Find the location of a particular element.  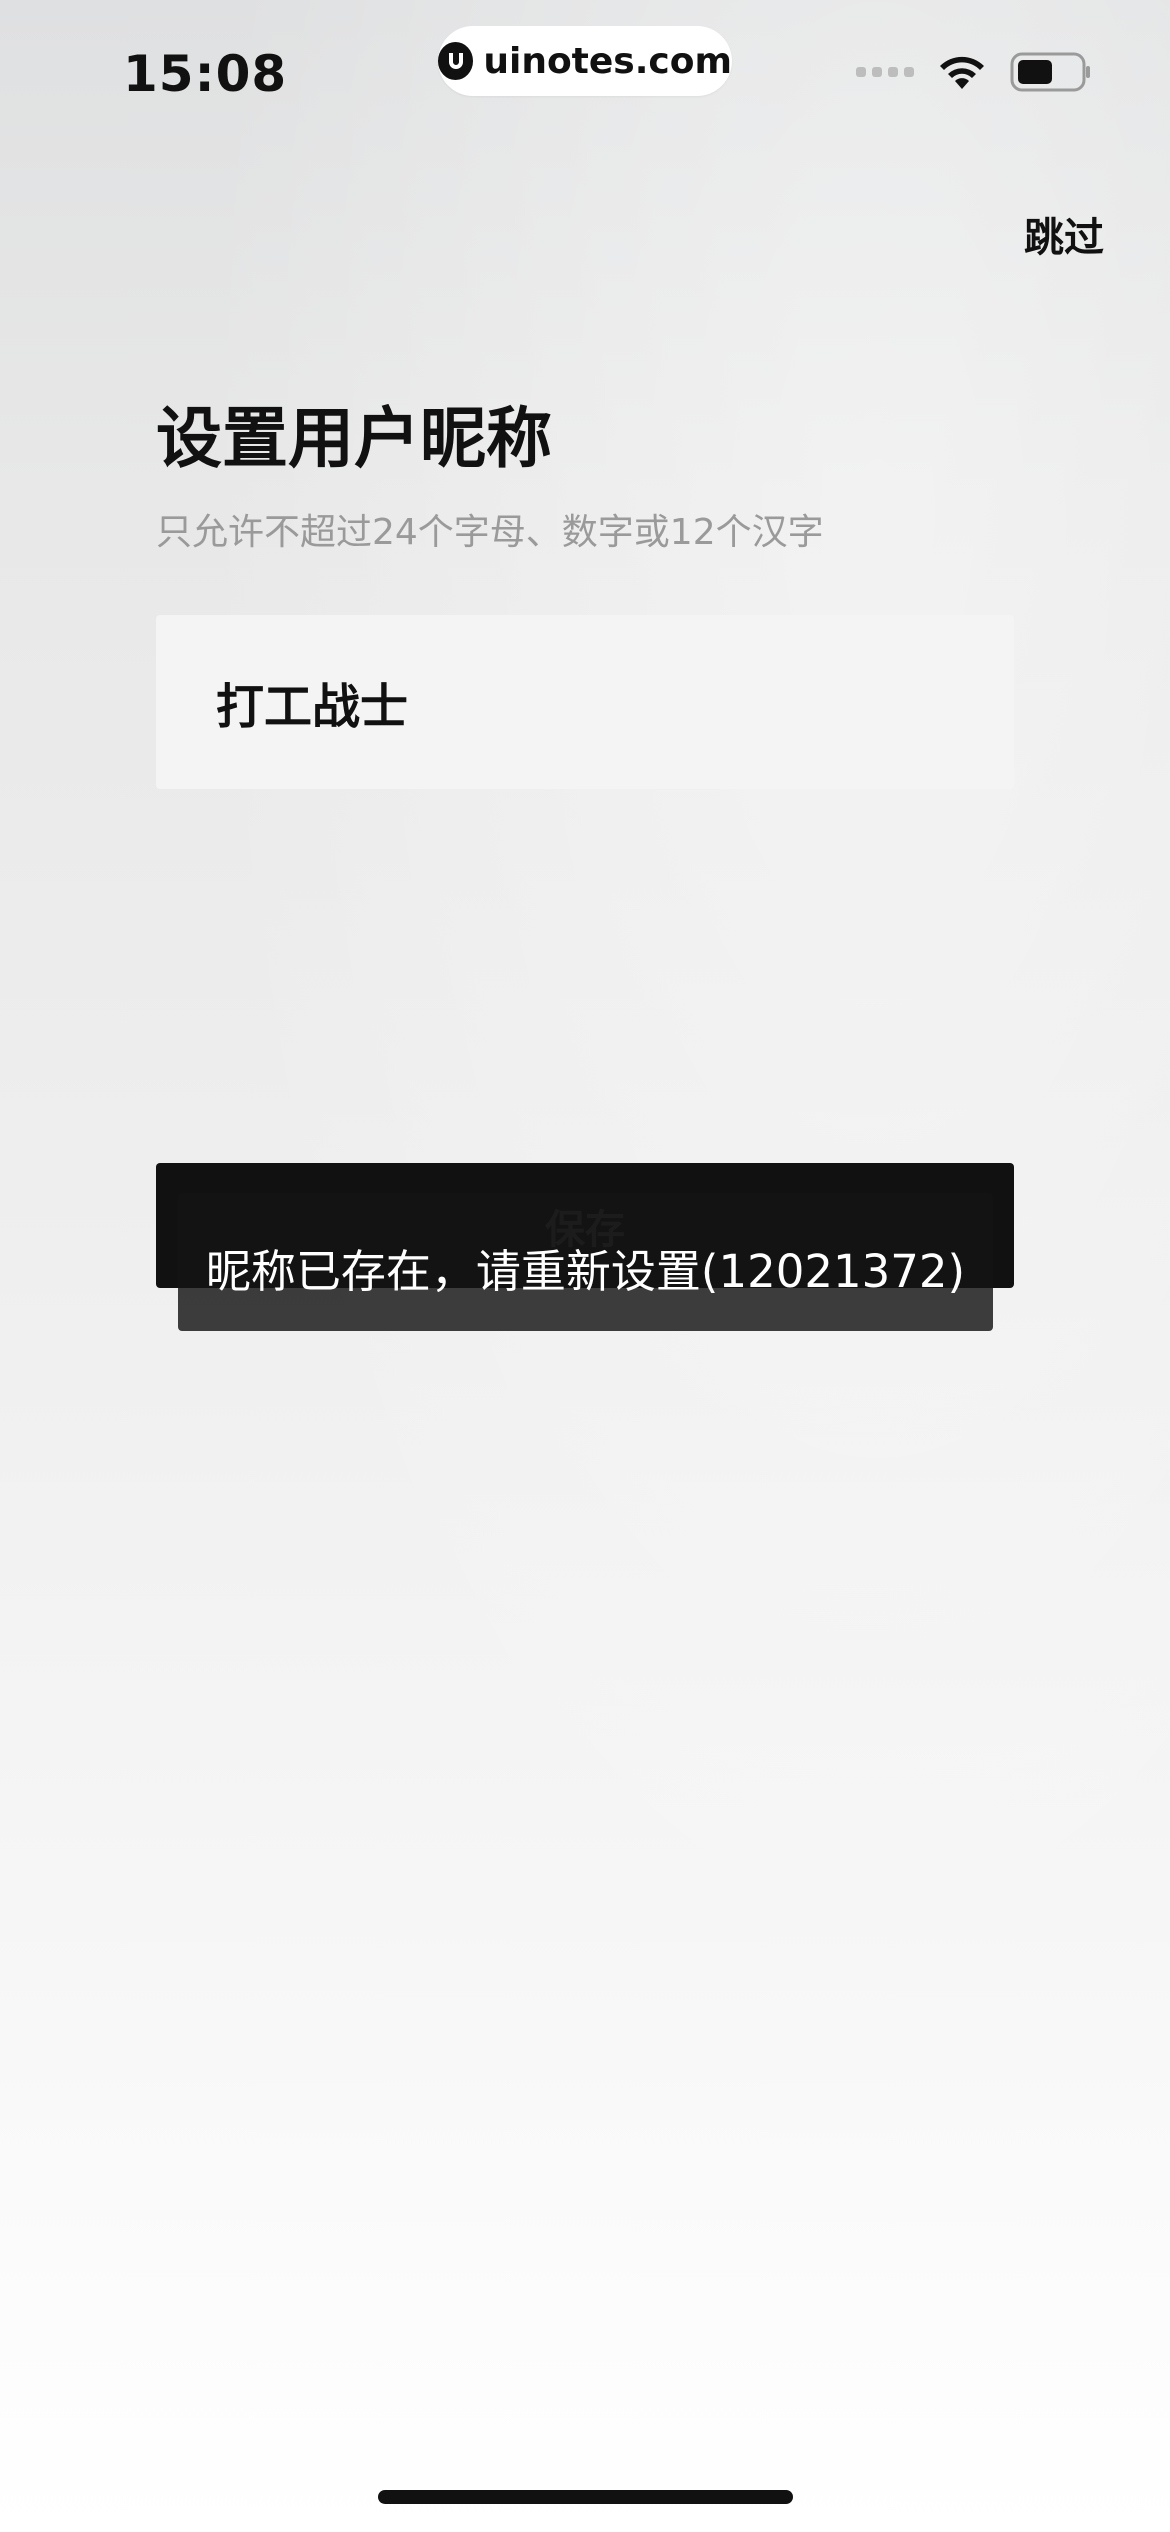

brand-text: uinotes.com is located at coordinates (607, 61).